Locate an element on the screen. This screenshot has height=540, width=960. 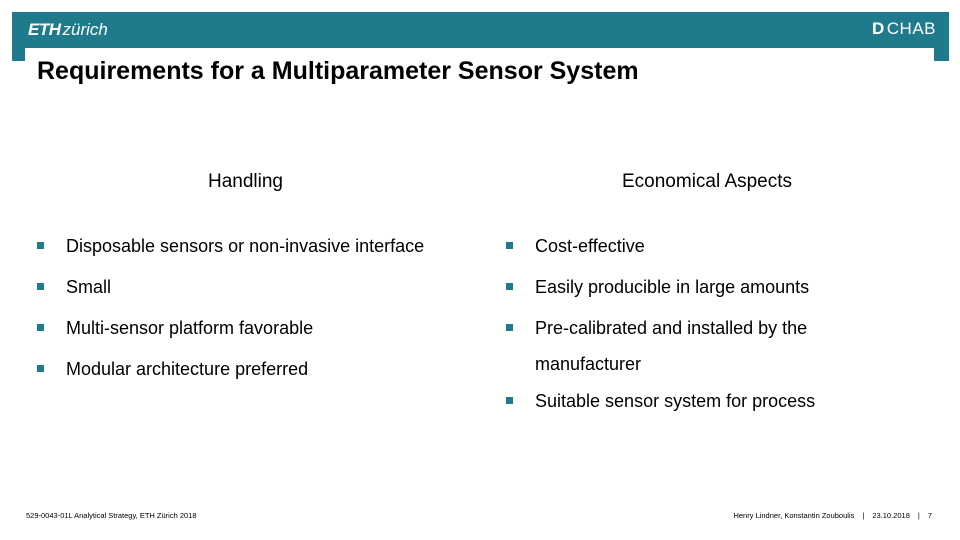
footer-date: 23.10.2018 is located at coordinates (891, 515).